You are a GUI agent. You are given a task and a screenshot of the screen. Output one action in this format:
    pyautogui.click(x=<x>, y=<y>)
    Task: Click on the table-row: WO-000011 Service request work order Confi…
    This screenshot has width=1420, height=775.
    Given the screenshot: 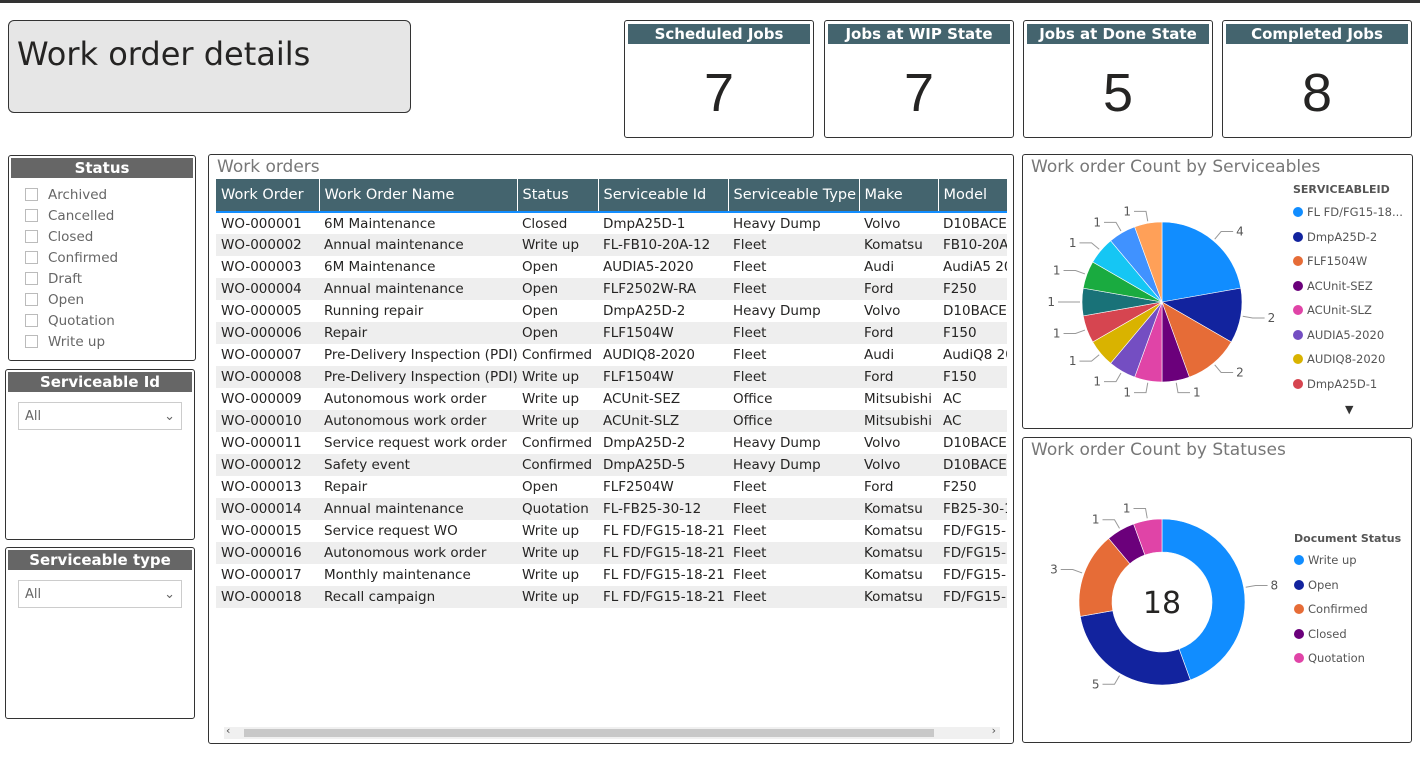 What is the action you would take?
    pyautogui.click(x=611, y=443)
    